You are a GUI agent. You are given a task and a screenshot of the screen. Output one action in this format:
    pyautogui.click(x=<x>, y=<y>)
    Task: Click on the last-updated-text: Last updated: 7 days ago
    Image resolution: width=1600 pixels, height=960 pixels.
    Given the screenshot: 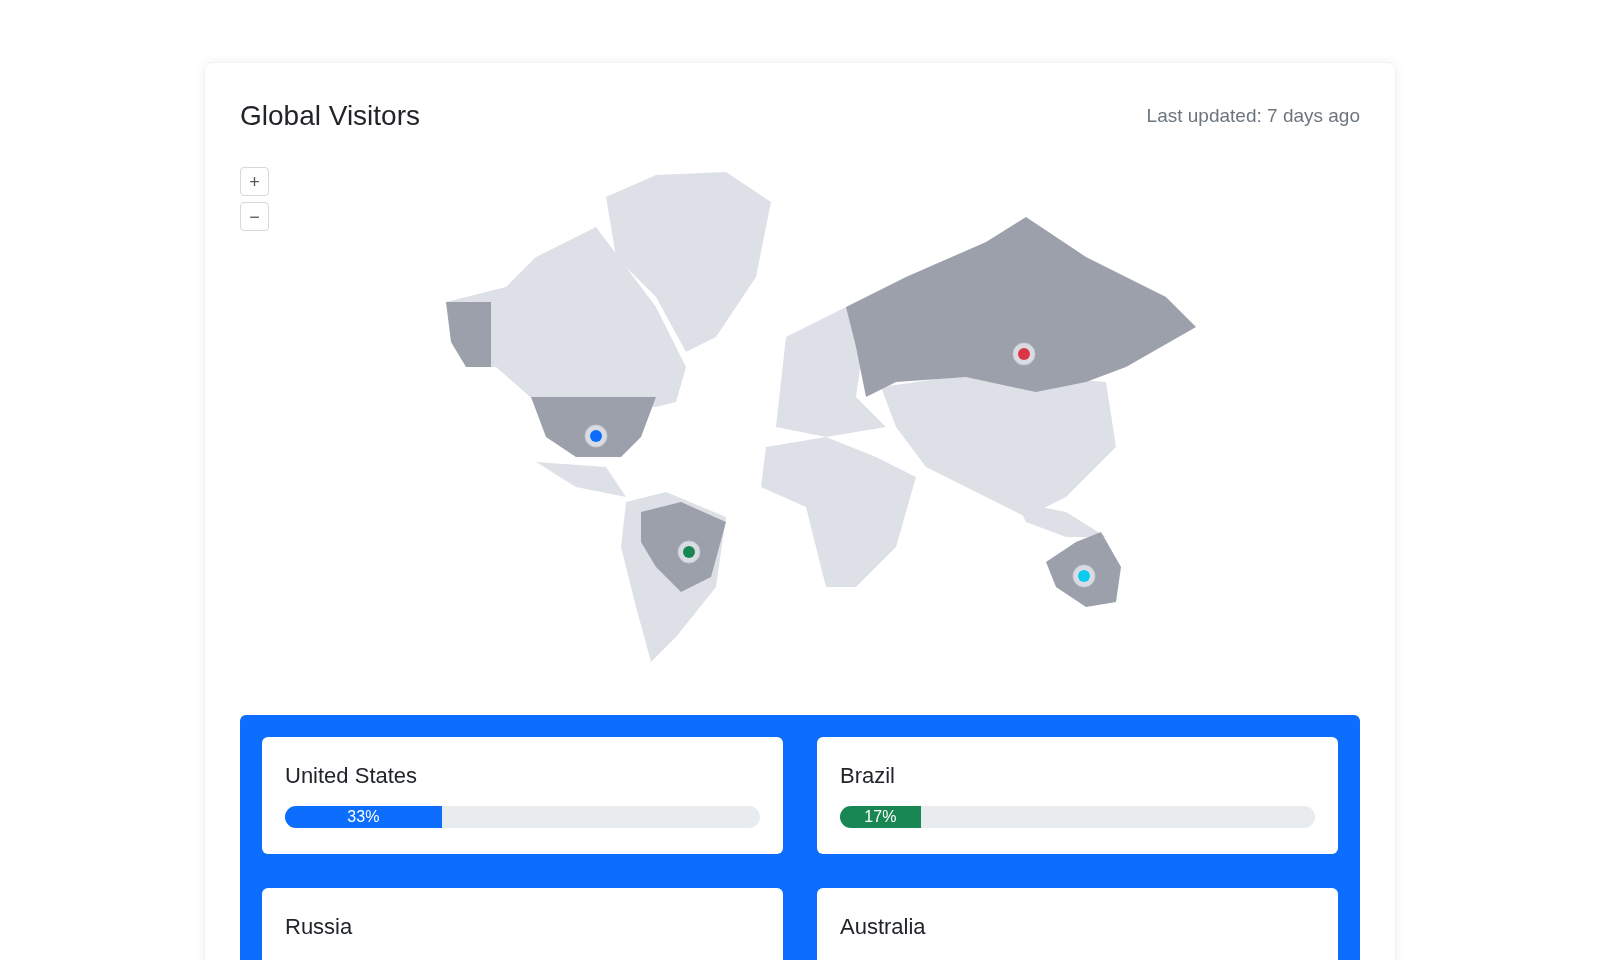 What is the action you would take?
    pyautogui.click(x=1253, y=115)
    